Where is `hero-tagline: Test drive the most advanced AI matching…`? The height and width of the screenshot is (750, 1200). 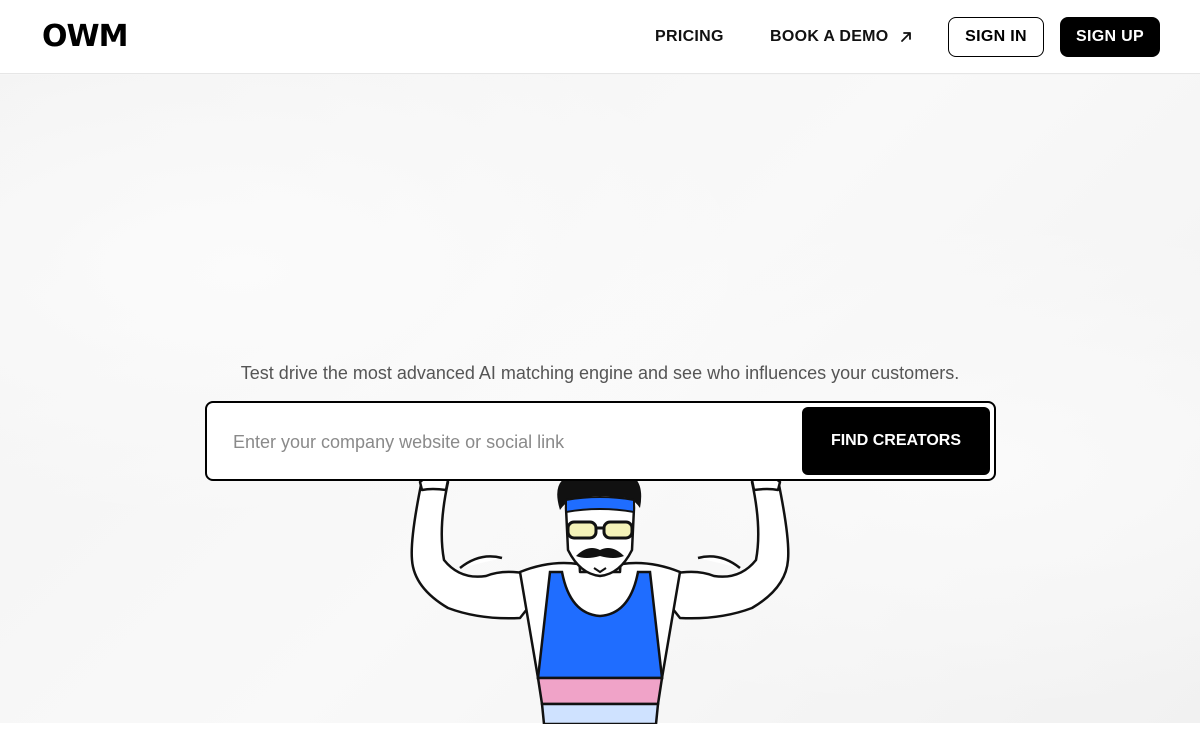
hero-tagline: Test drive the most advanced AI matching… is located at coordinates (600, 373).